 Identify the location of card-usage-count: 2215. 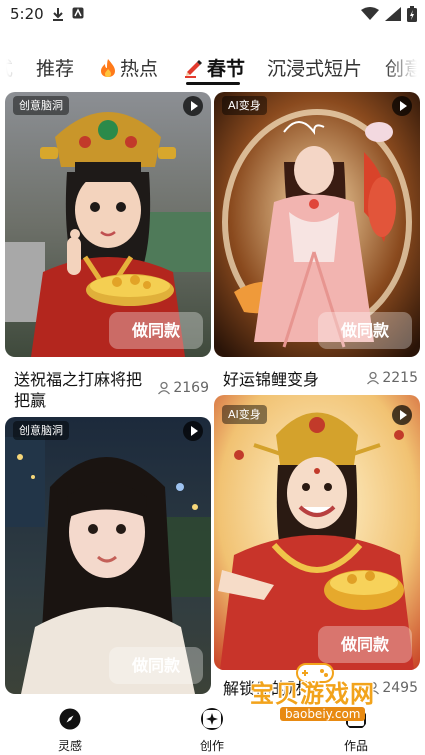
(392, 378).